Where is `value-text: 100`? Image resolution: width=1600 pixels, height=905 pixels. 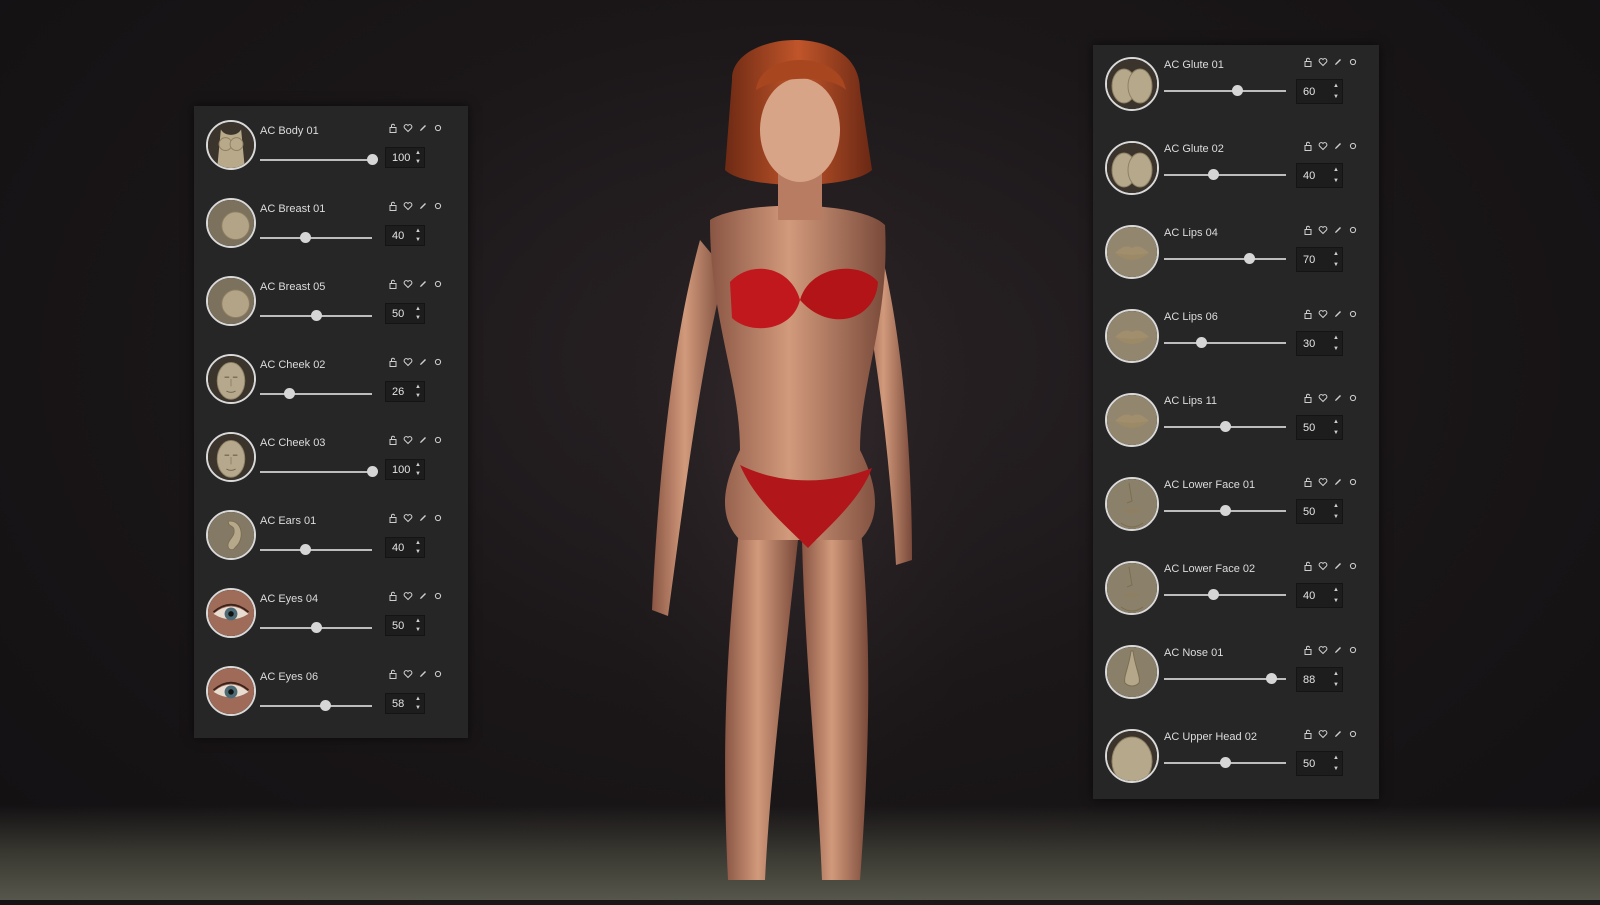
value-text: 100 is located at coordinates (401, 158).